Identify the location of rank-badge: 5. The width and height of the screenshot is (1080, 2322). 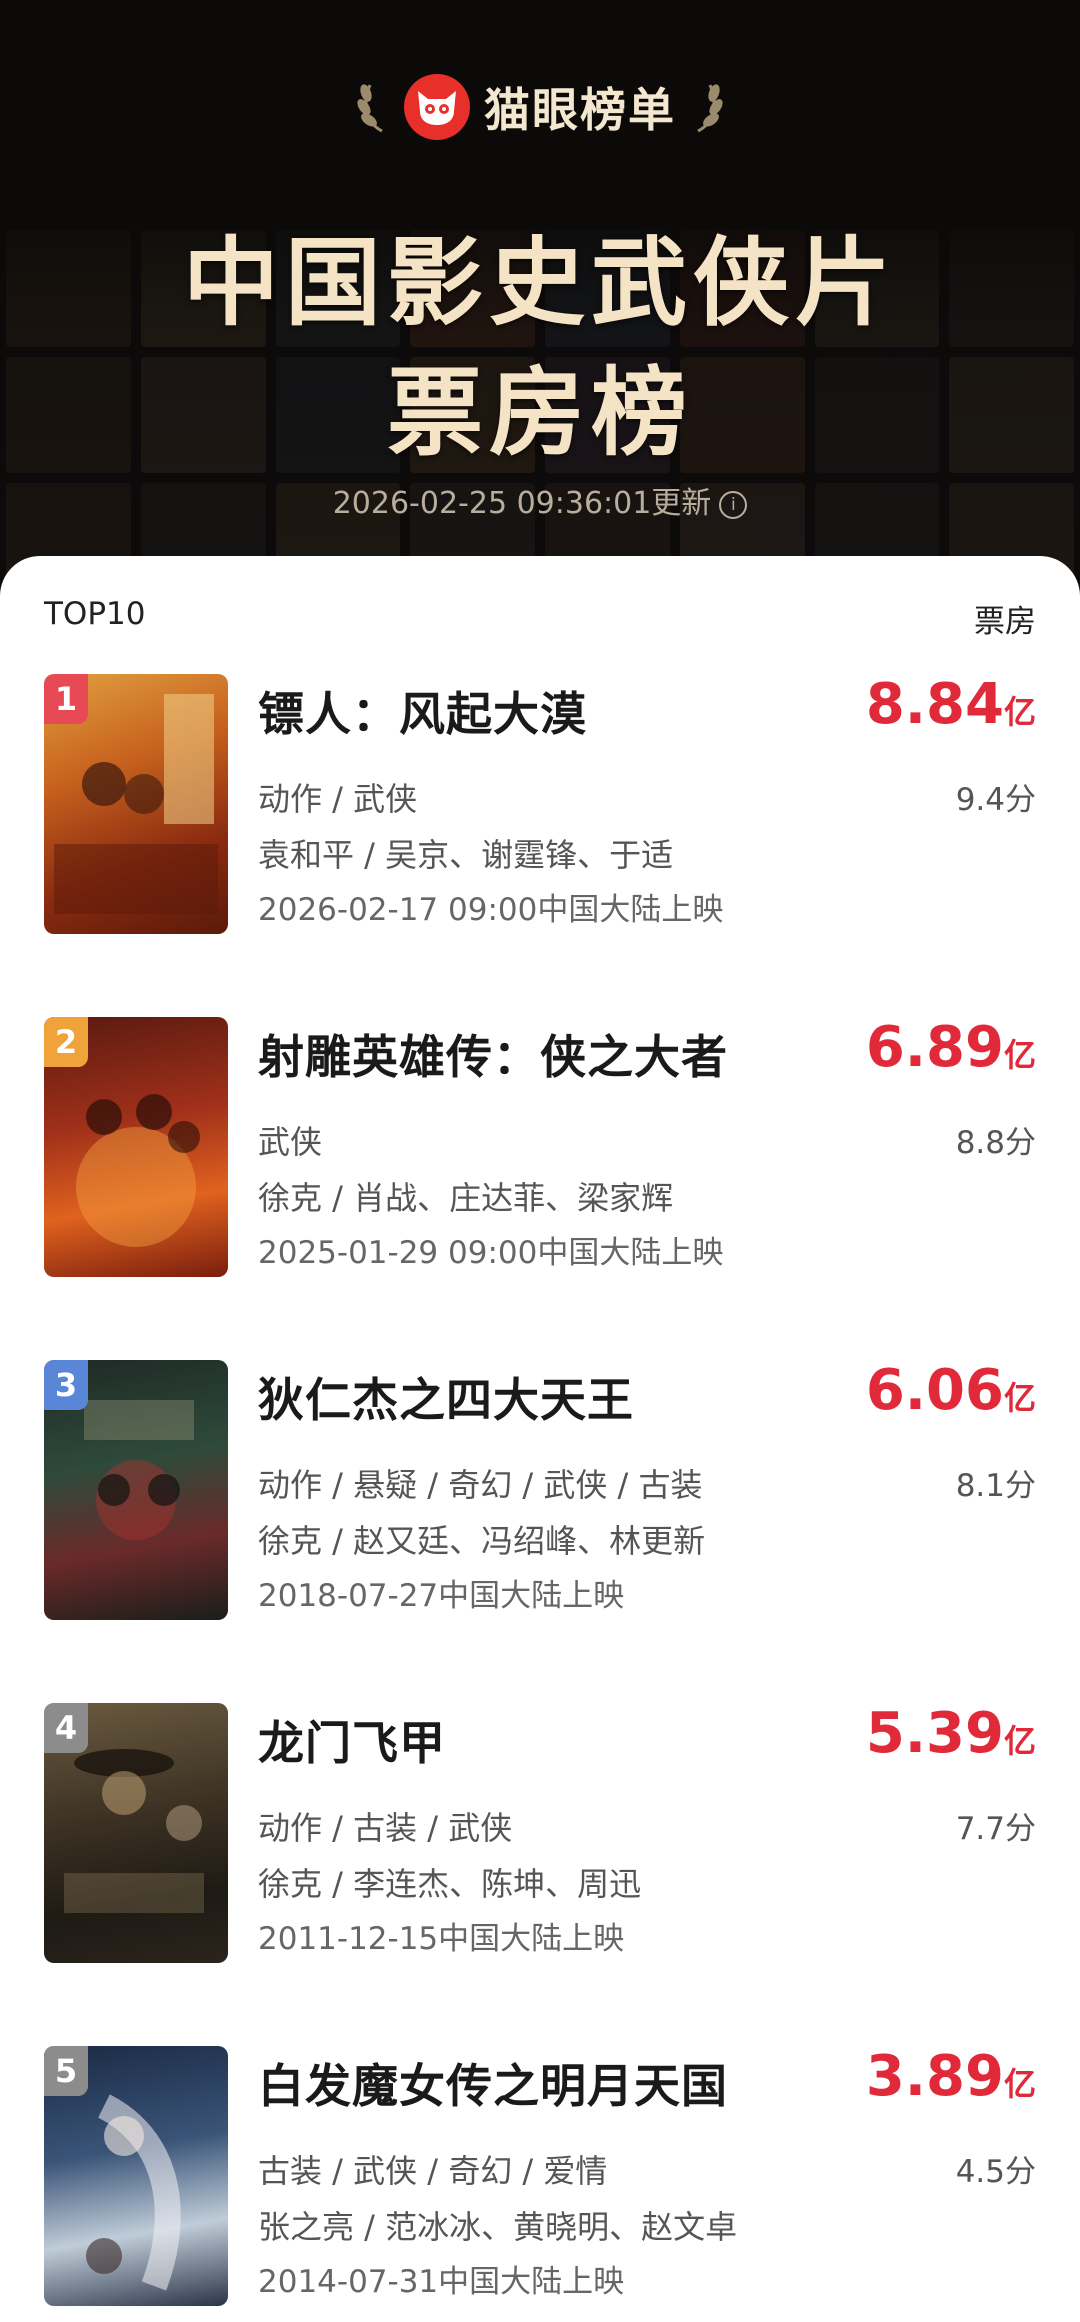
(66, 2071).